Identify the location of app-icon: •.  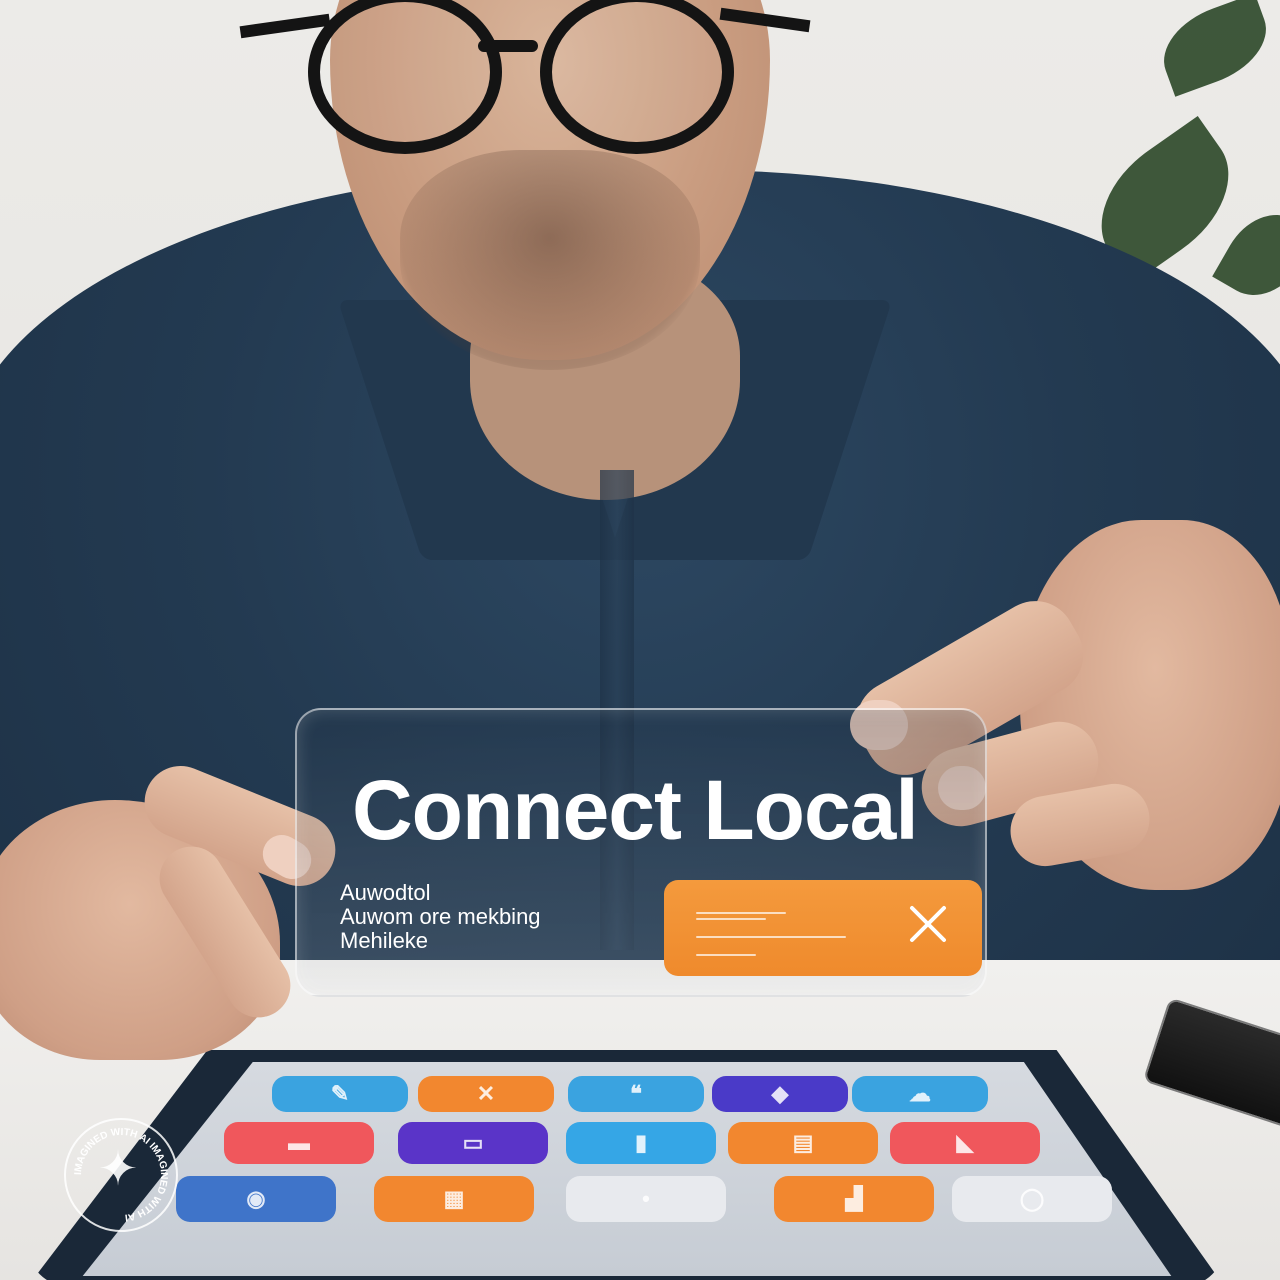
(646, 1199).